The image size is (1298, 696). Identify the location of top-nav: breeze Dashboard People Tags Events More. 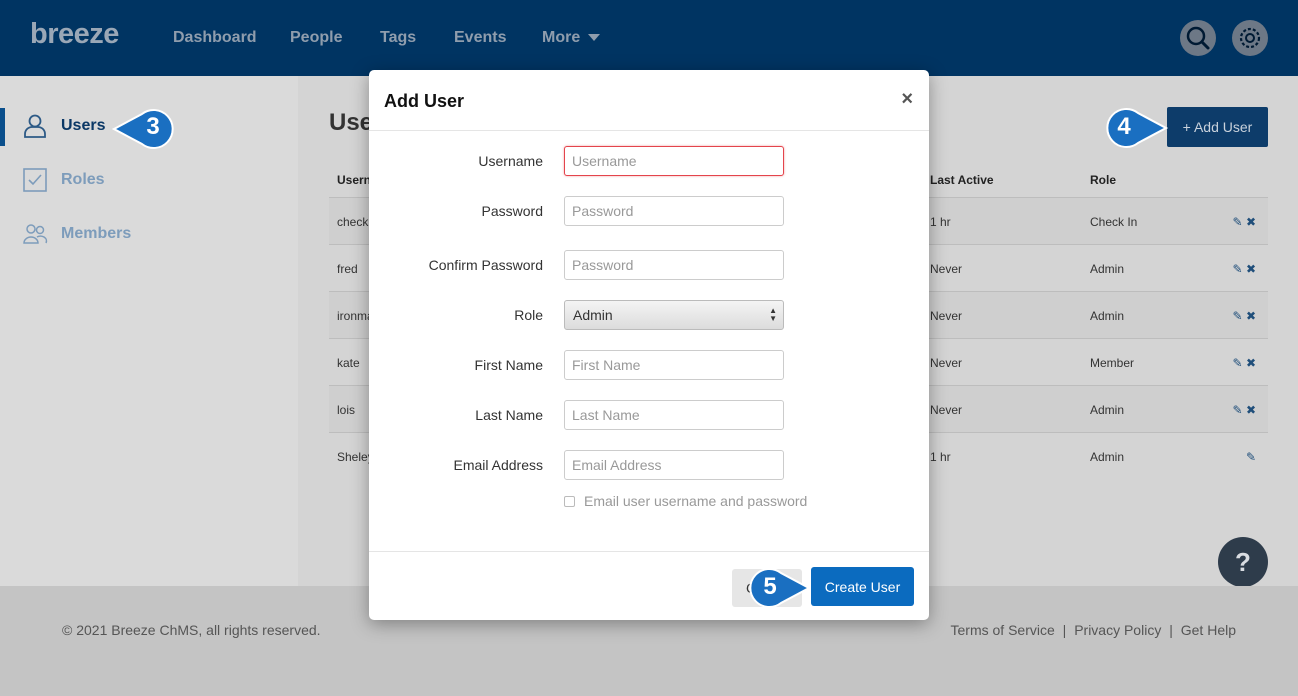
(649, 38).